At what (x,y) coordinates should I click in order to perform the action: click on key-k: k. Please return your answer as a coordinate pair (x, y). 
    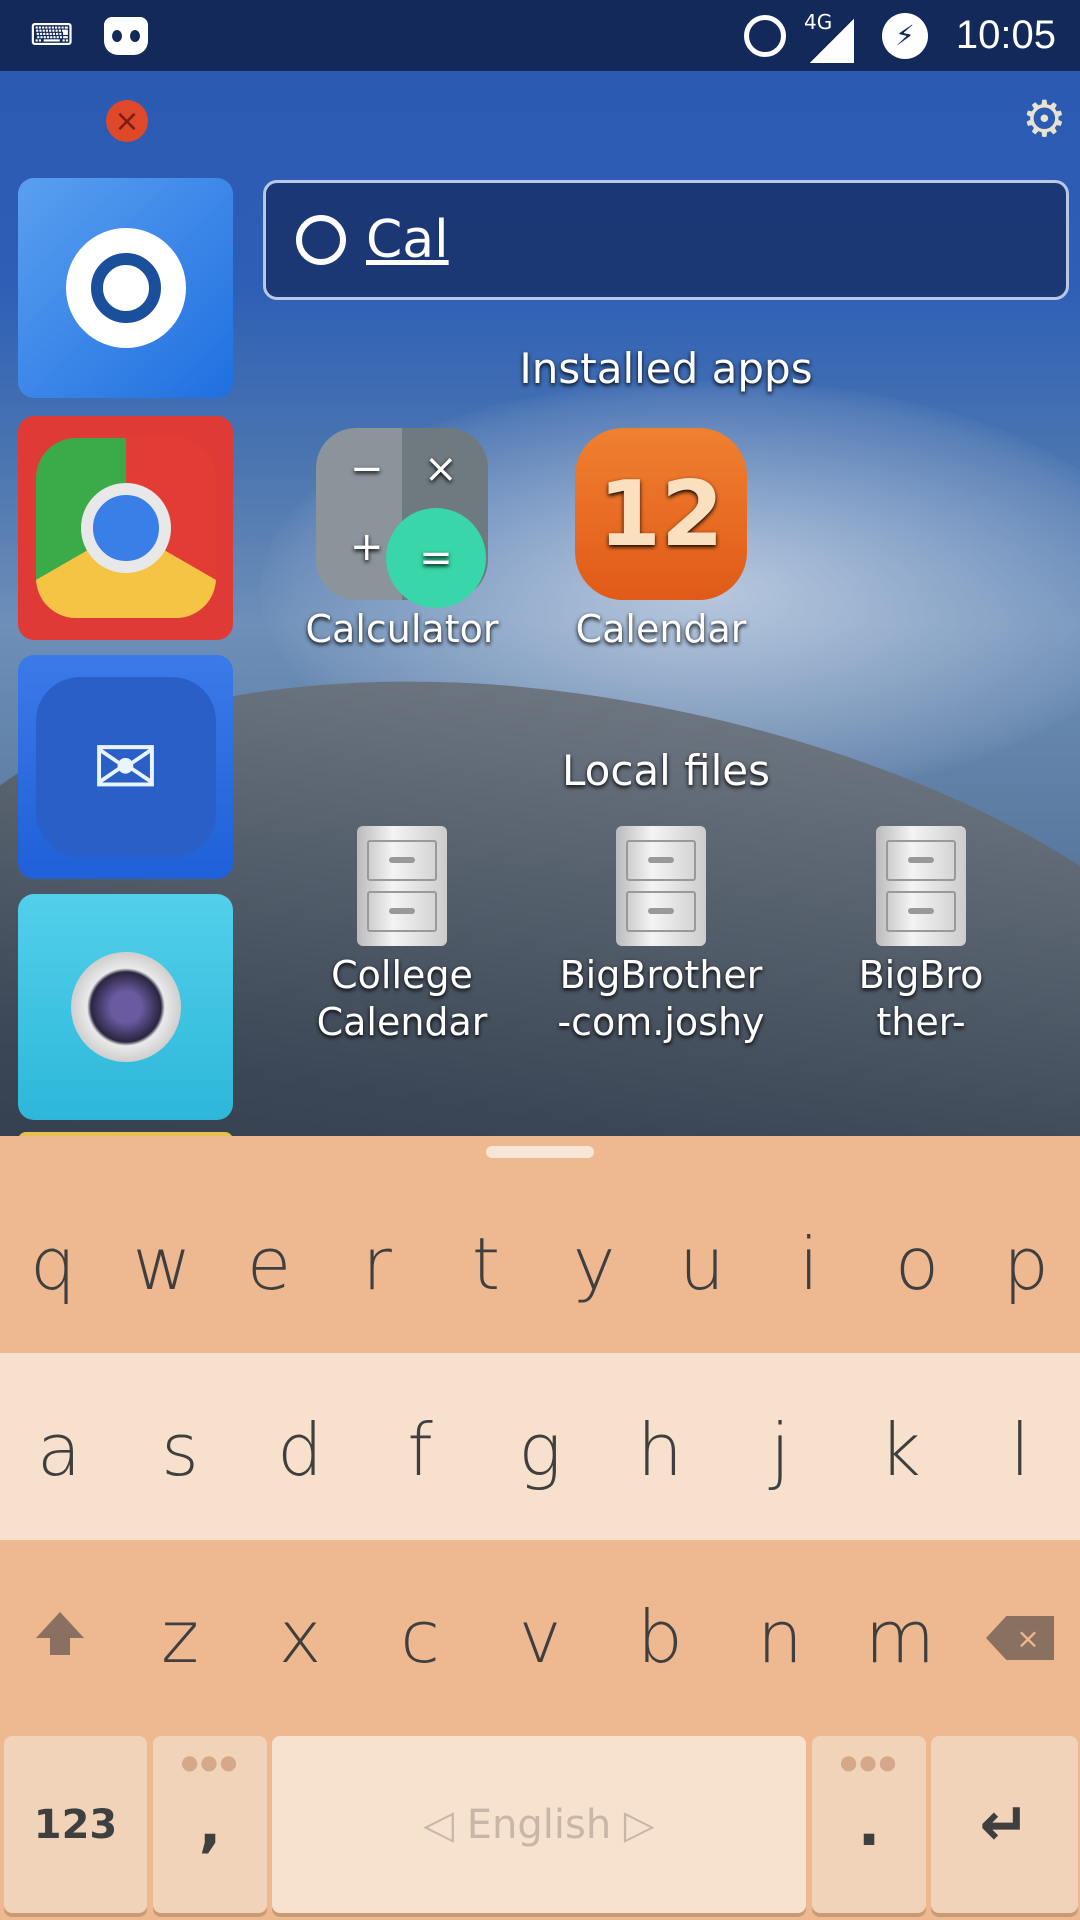
    Looking at the image, I should click on (900, 1450).